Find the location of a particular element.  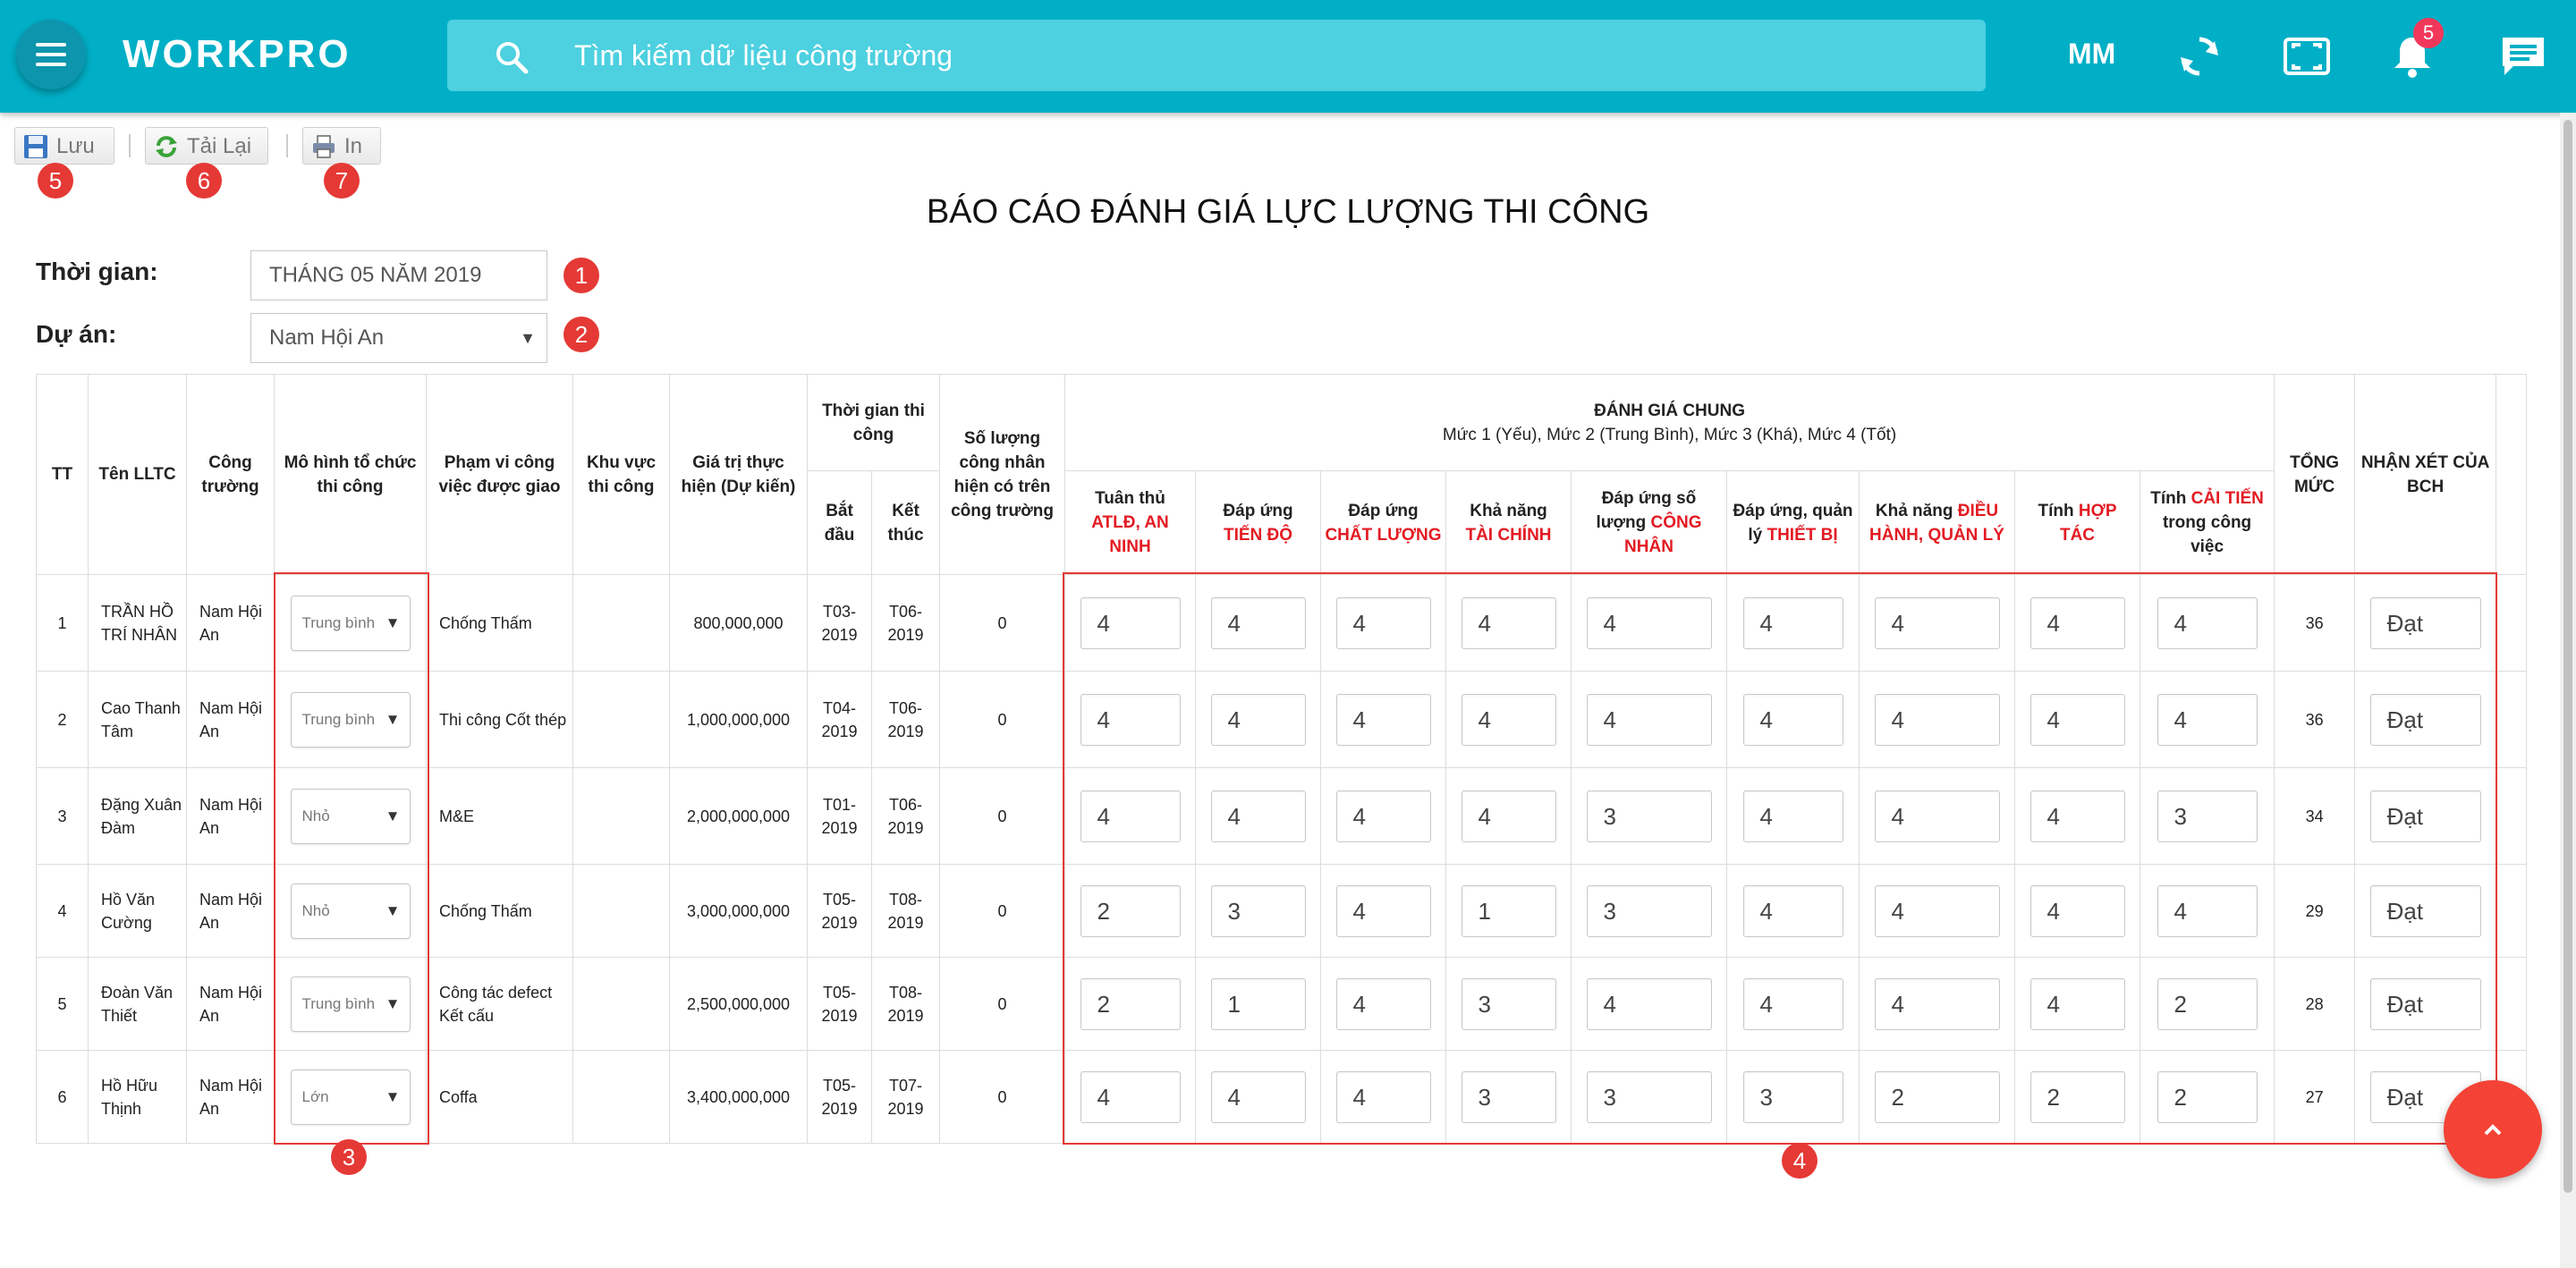

hamburger-menu-button is located at coordinates (51, 54).